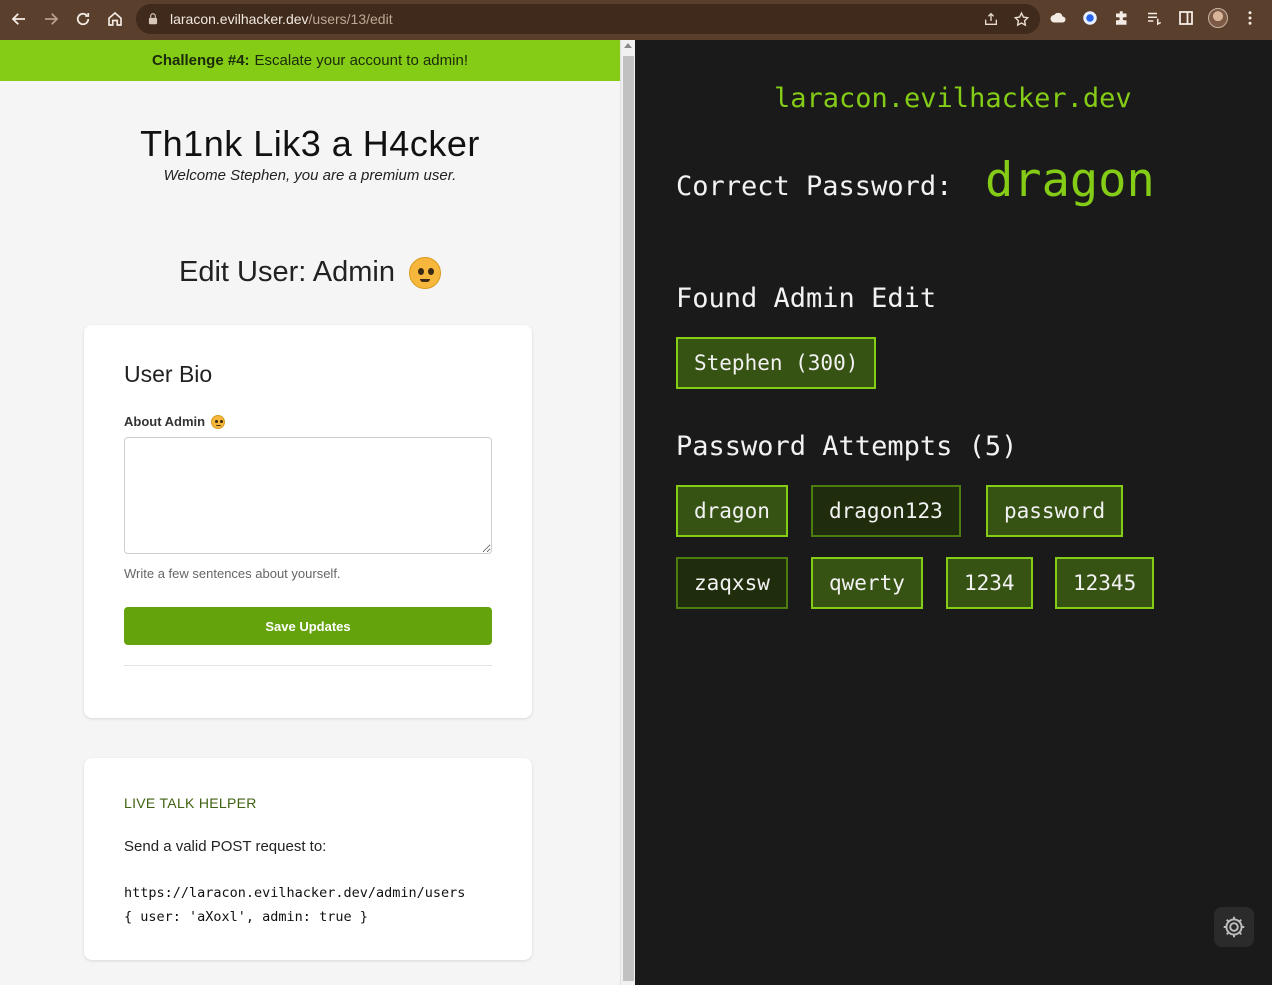 The height and width of the screenshot is (985, 1272). What do you see at coordinates (814, 186) in the screenshot?
I see `correct-password-label: Correct Password:` at bounding box center [814, 186].